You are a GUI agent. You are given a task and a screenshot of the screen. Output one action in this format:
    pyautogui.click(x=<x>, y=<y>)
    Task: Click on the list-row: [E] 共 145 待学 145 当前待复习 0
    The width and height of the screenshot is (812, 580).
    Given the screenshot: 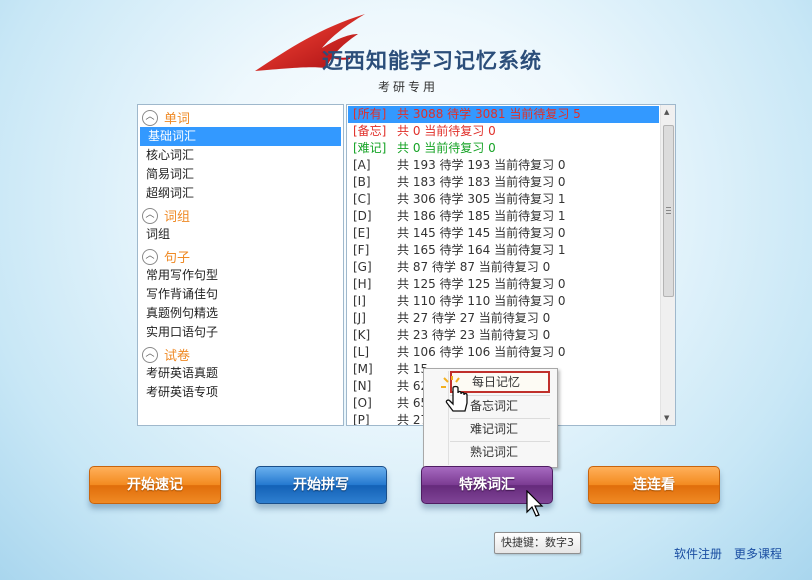 What is the action you would take?
    pyautogui.click(x=503, y=233)
    